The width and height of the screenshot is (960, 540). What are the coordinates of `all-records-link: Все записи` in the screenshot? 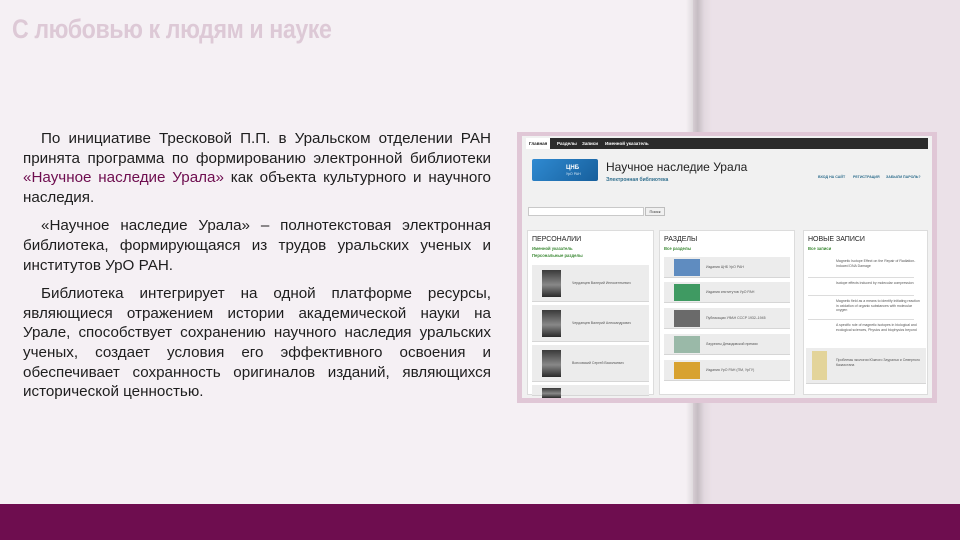 It's located at (819, 248).